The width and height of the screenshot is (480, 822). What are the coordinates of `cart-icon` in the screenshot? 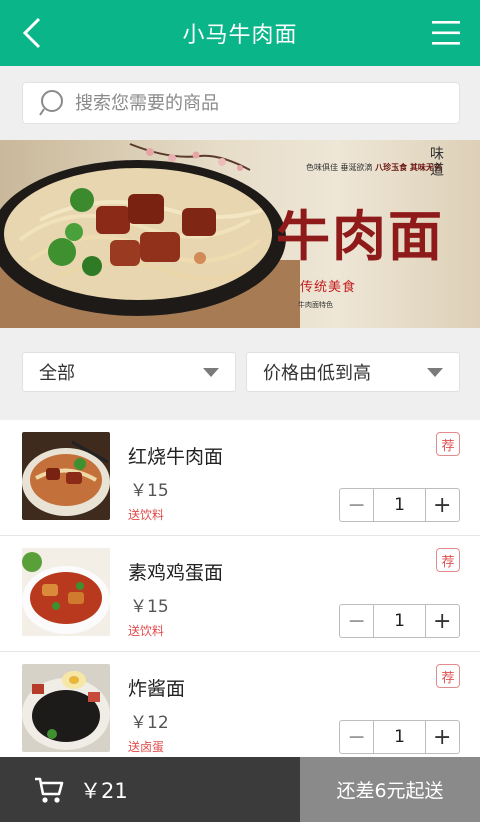 It's located at (49, 790).